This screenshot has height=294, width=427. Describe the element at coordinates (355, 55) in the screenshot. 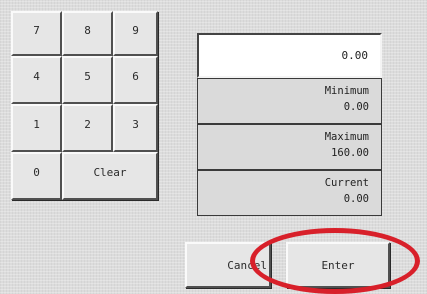

I see `entry-value: 0.00` at that location.